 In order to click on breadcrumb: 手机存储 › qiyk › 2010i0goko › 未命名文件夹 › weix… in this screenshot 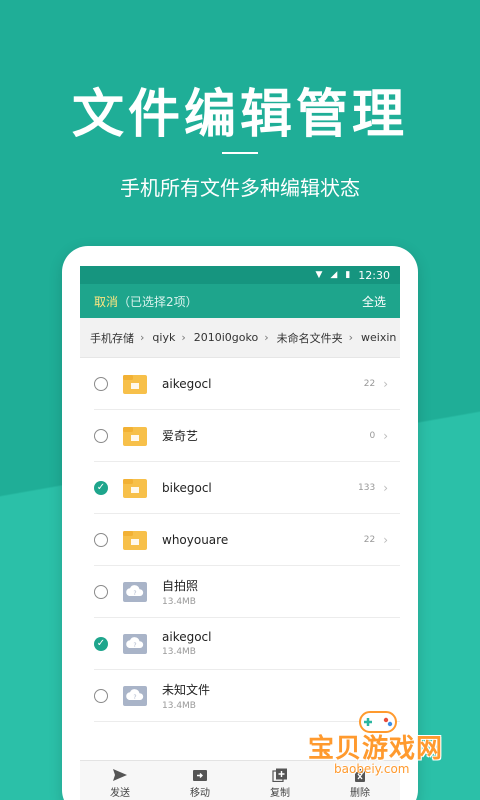, I will do `click(240, 338)`.